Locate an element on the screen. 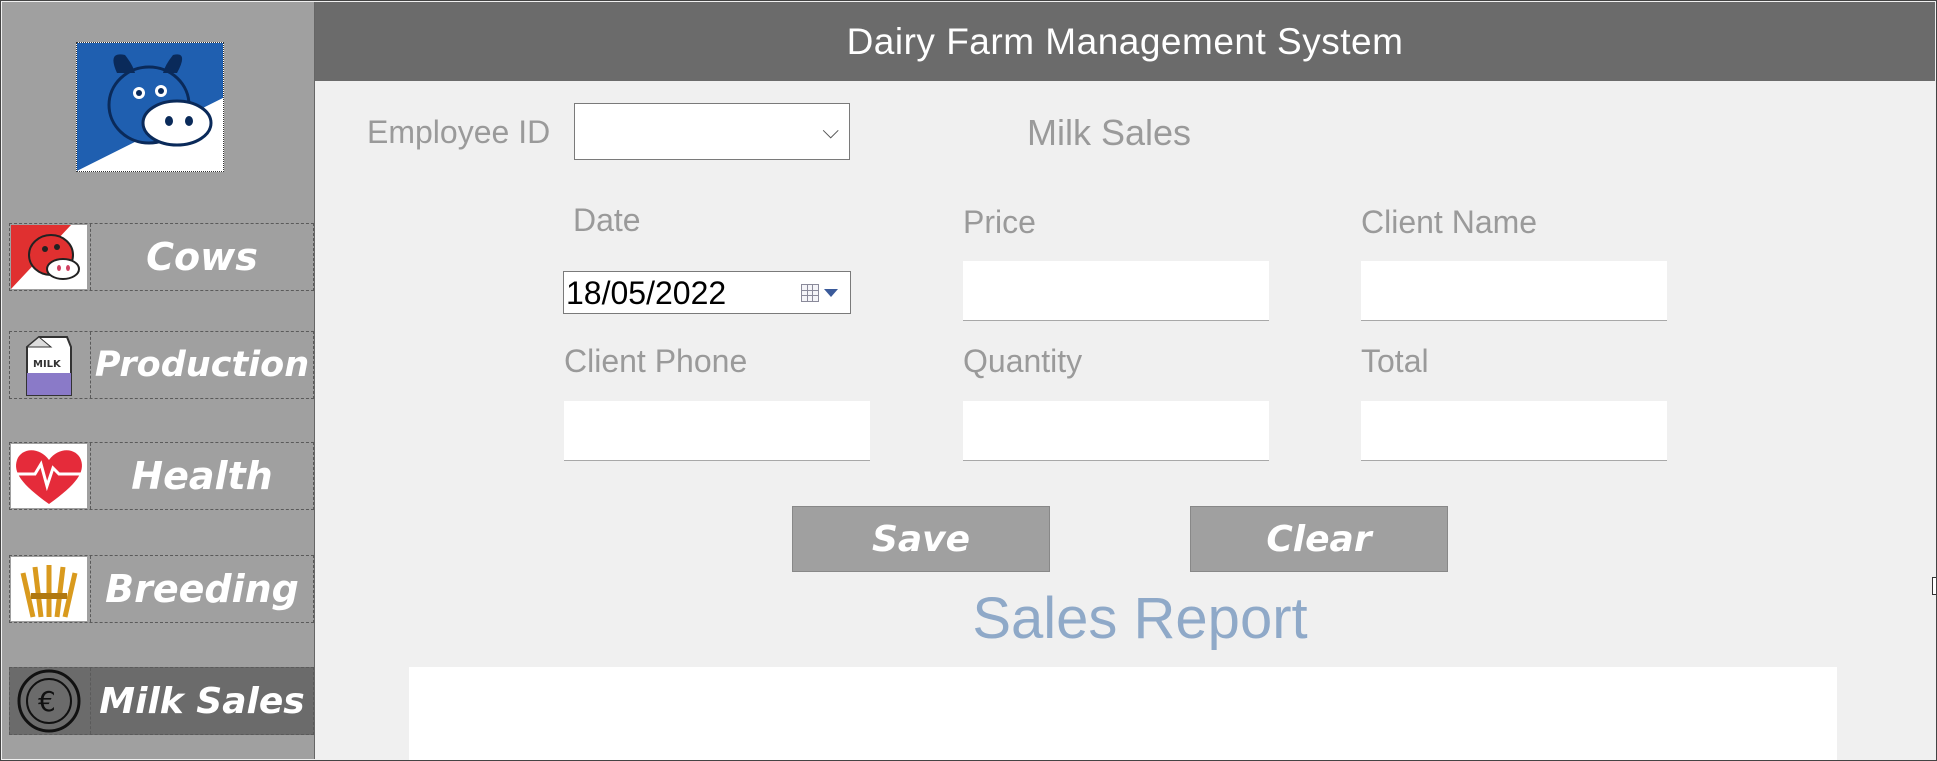  sidebar-item-health: Health is located at coordinates (161, 476).